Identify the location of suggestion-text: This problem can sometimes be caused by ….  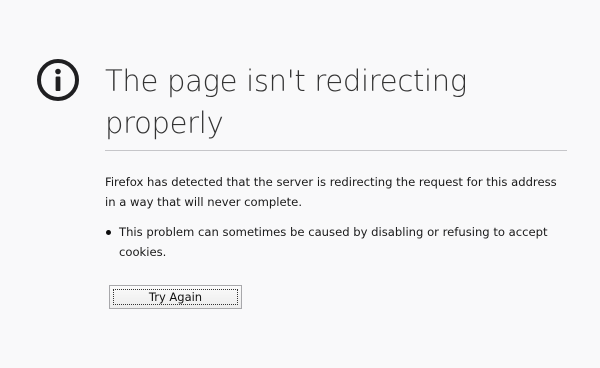
(333, 242).